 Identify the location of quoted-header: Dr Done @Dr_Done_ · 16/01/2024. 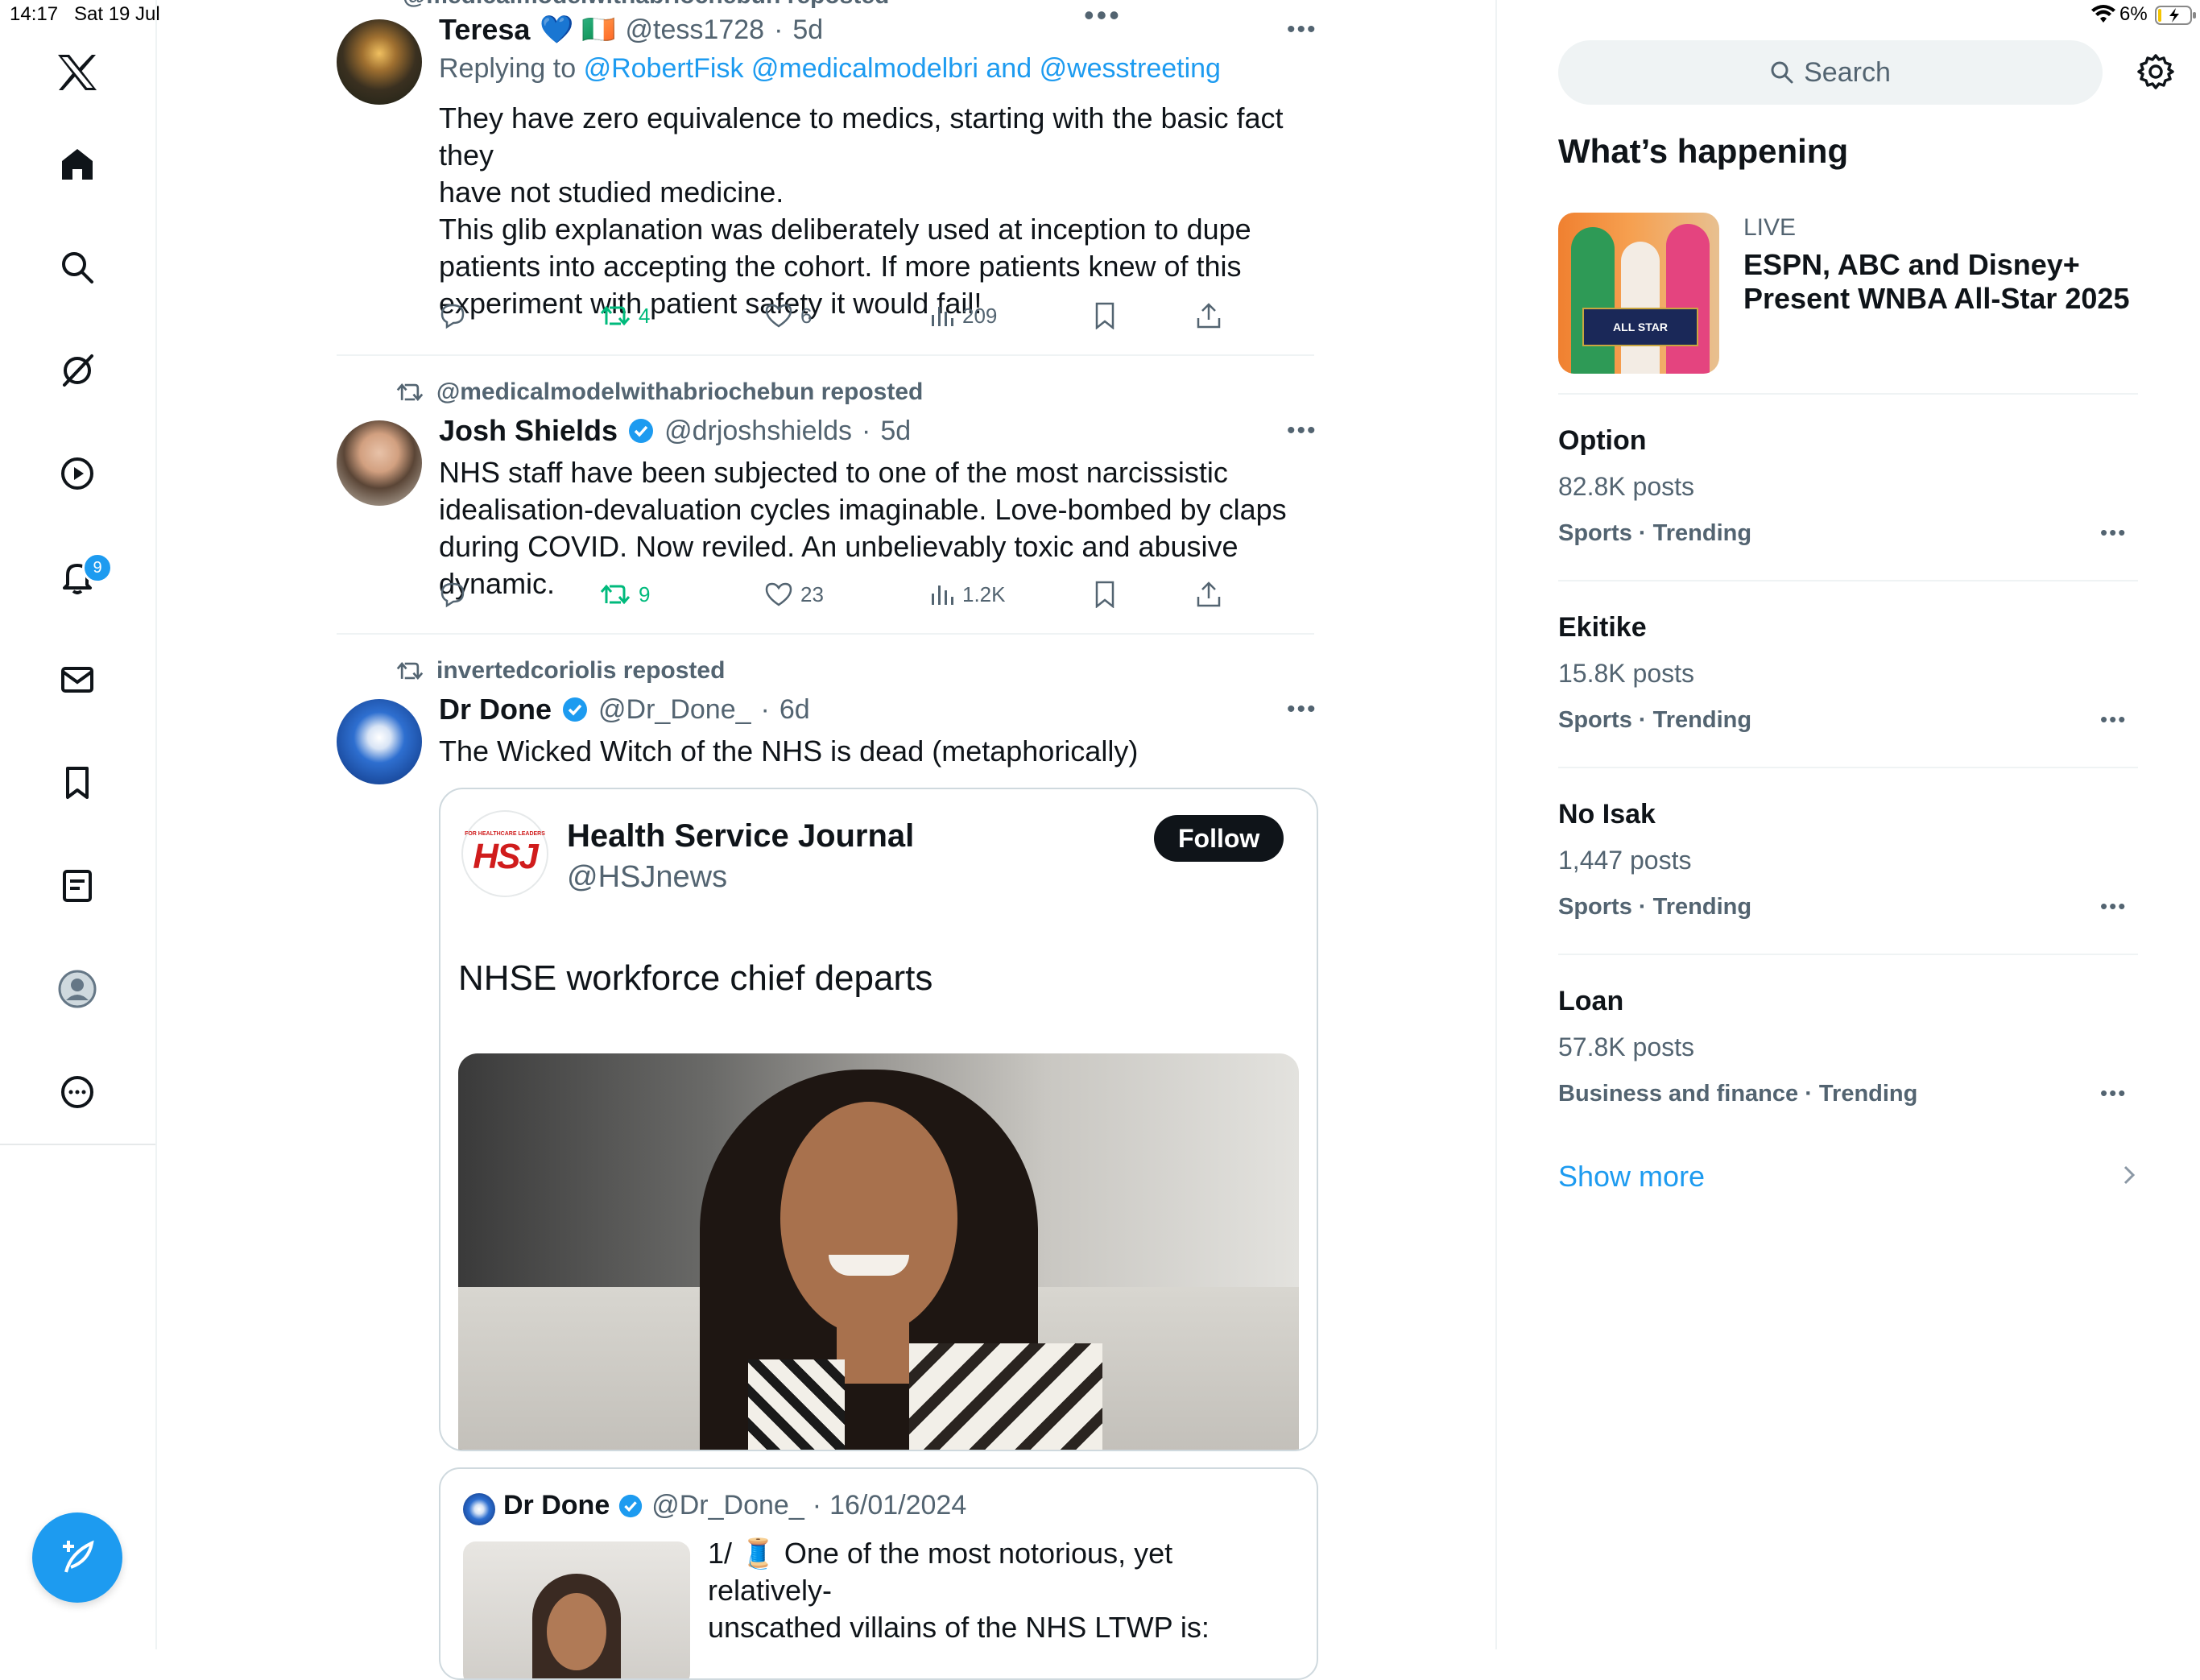
(734, 1505).